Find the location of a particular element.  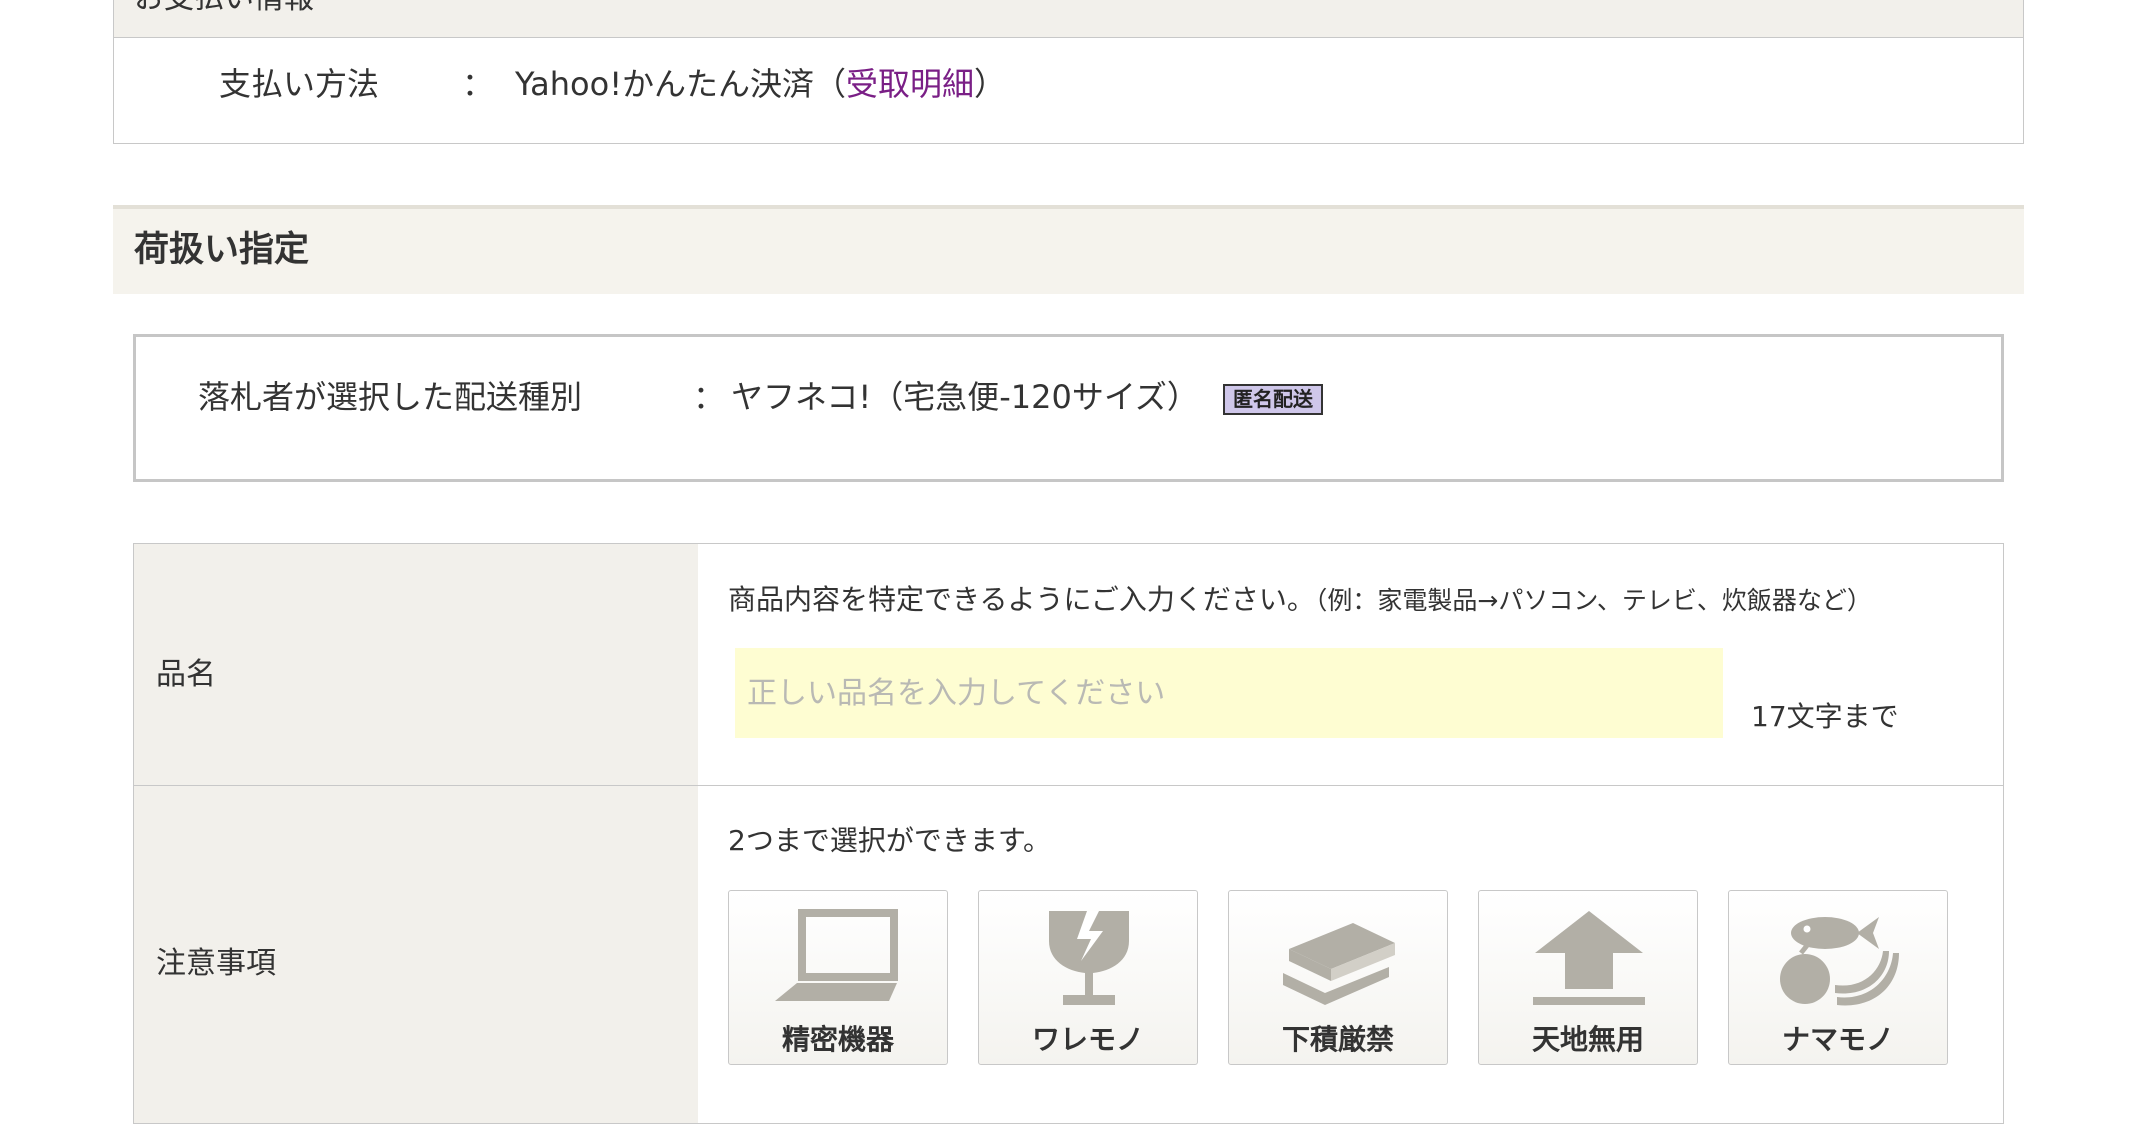

shipping-method-box: 落札者が選択した配送種別 ： ヤフネコ!（宅急便-120サイズ） 匿名配送 is located at coordinates (1068, 408).